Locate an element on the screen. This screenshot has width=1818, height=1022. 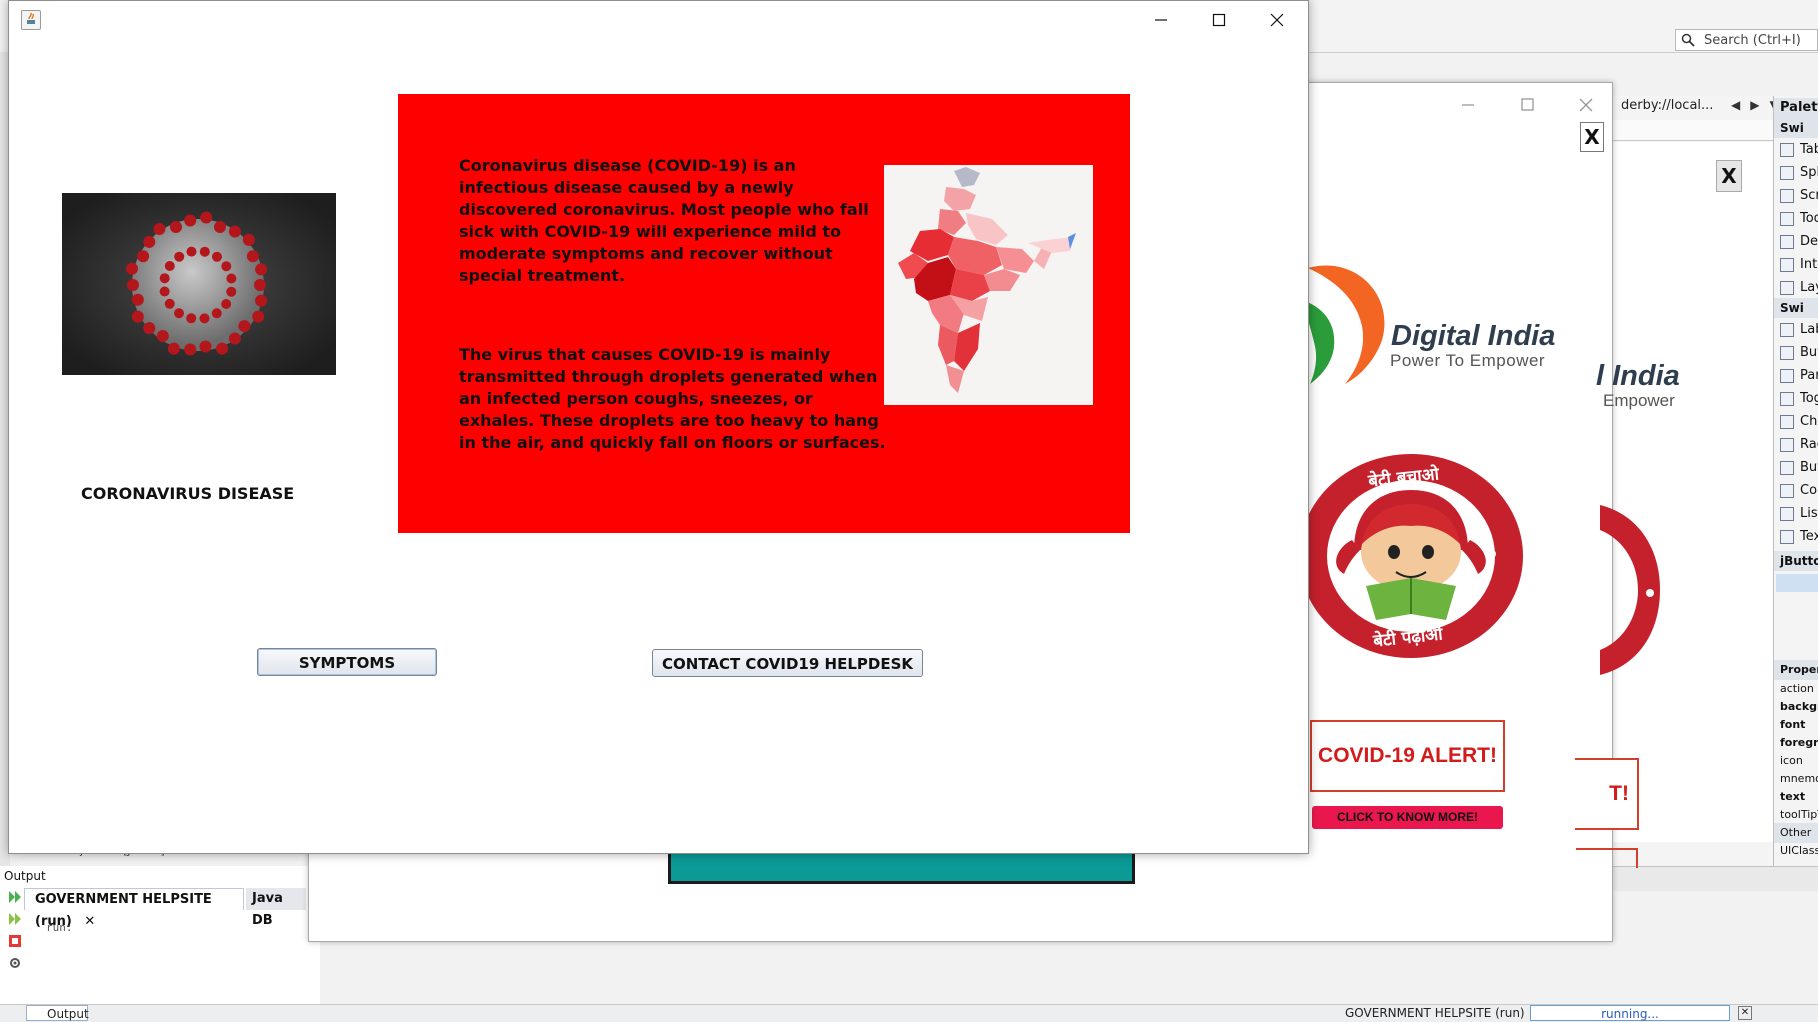
contact-helpdesk-button: CONTACT COVID19 HELPDESK is located at coordinates (787, 663).